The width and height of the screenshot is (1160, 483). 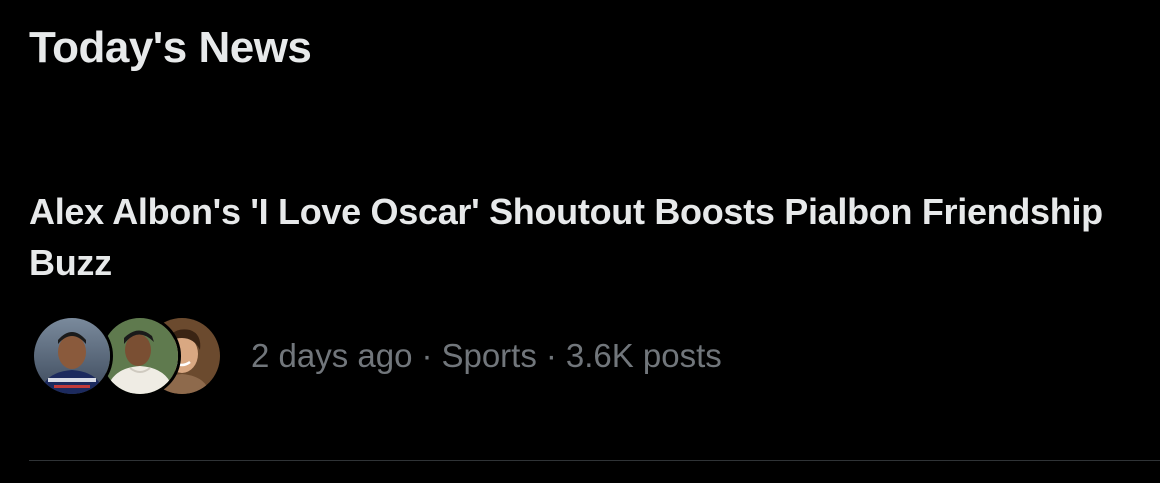 I want to click on driver-portrait-avatar-icon, so click(x=72, y=356).